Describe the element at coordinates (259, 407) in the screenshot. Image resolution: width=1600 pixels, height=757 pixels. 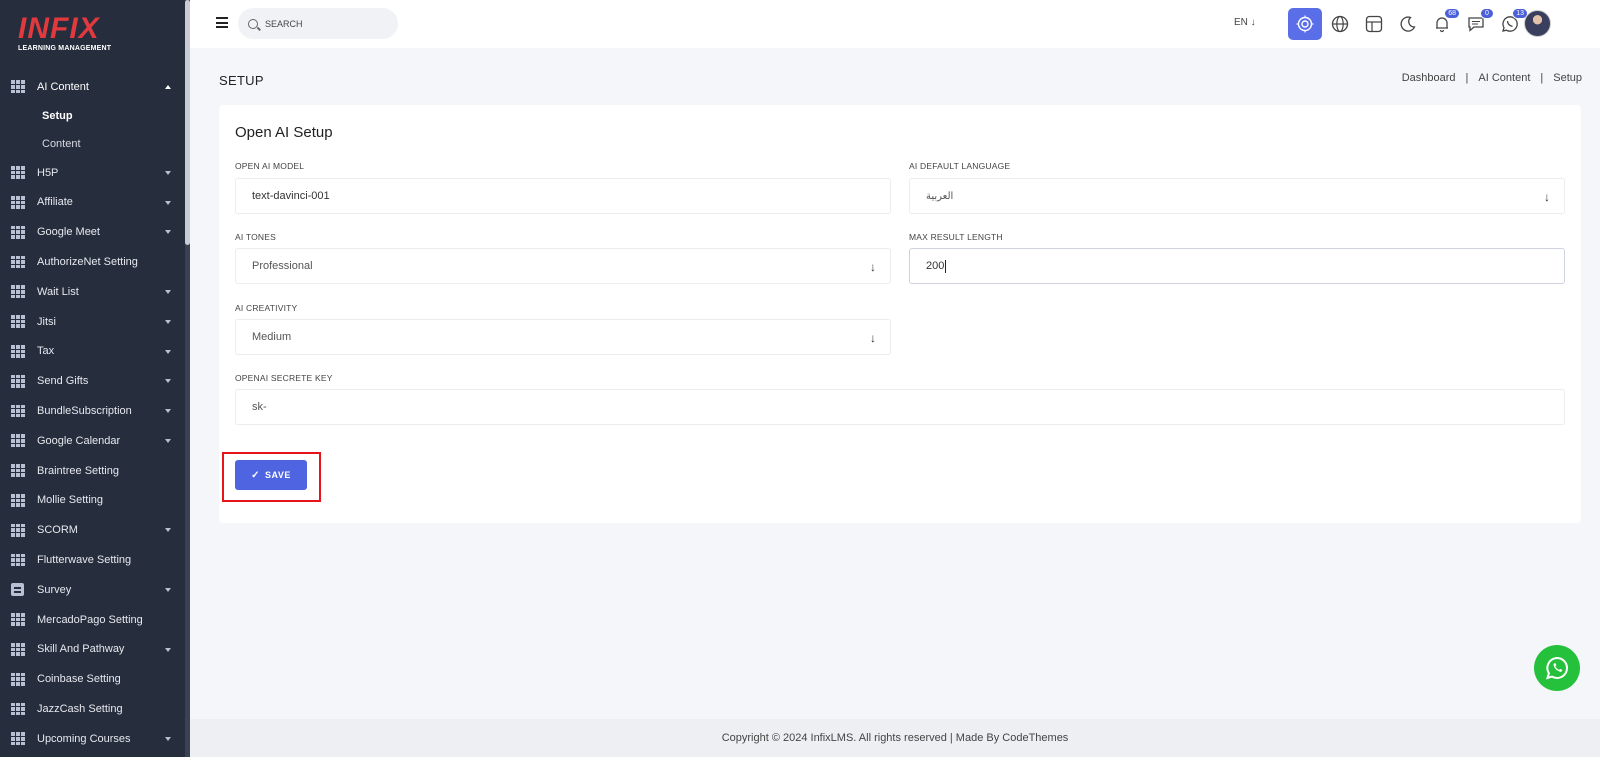
I see `secret-key-value: sk-` at that location.